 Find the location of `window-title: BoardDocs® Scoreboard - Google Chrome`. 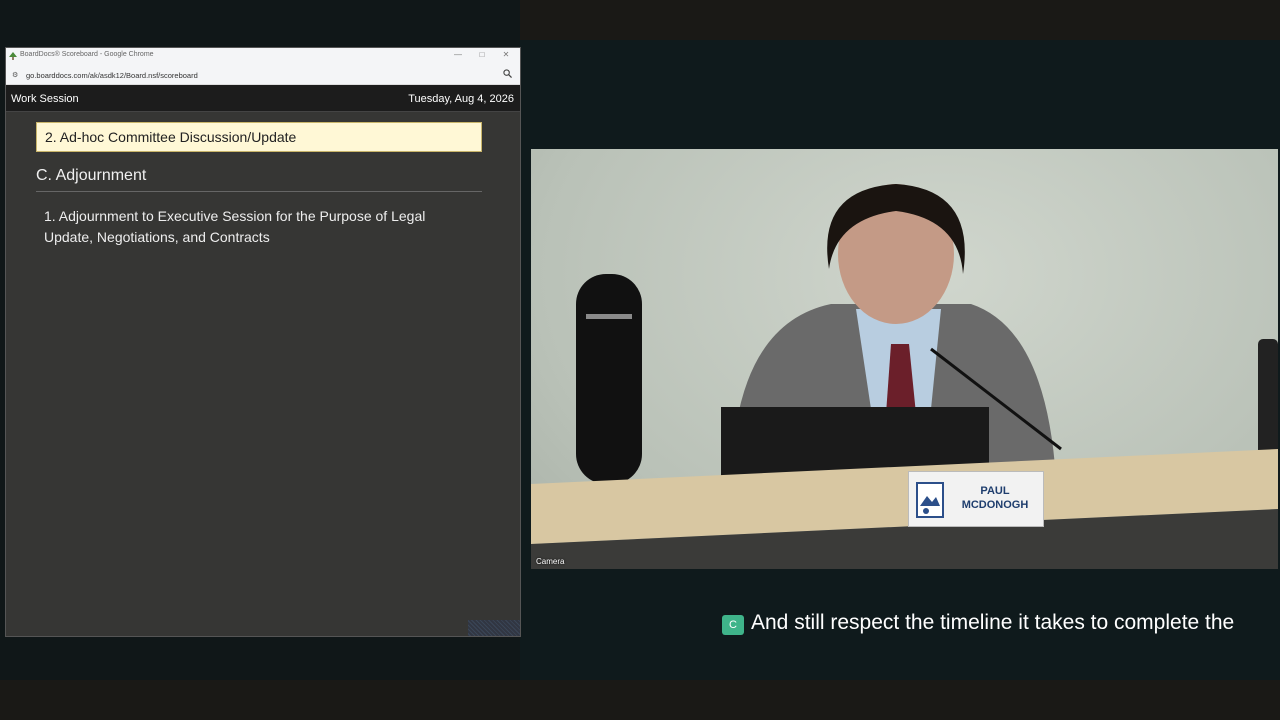

window-title: BoardDocs® Scoreboard - Google Chrome is located at coordinates (87, 54).